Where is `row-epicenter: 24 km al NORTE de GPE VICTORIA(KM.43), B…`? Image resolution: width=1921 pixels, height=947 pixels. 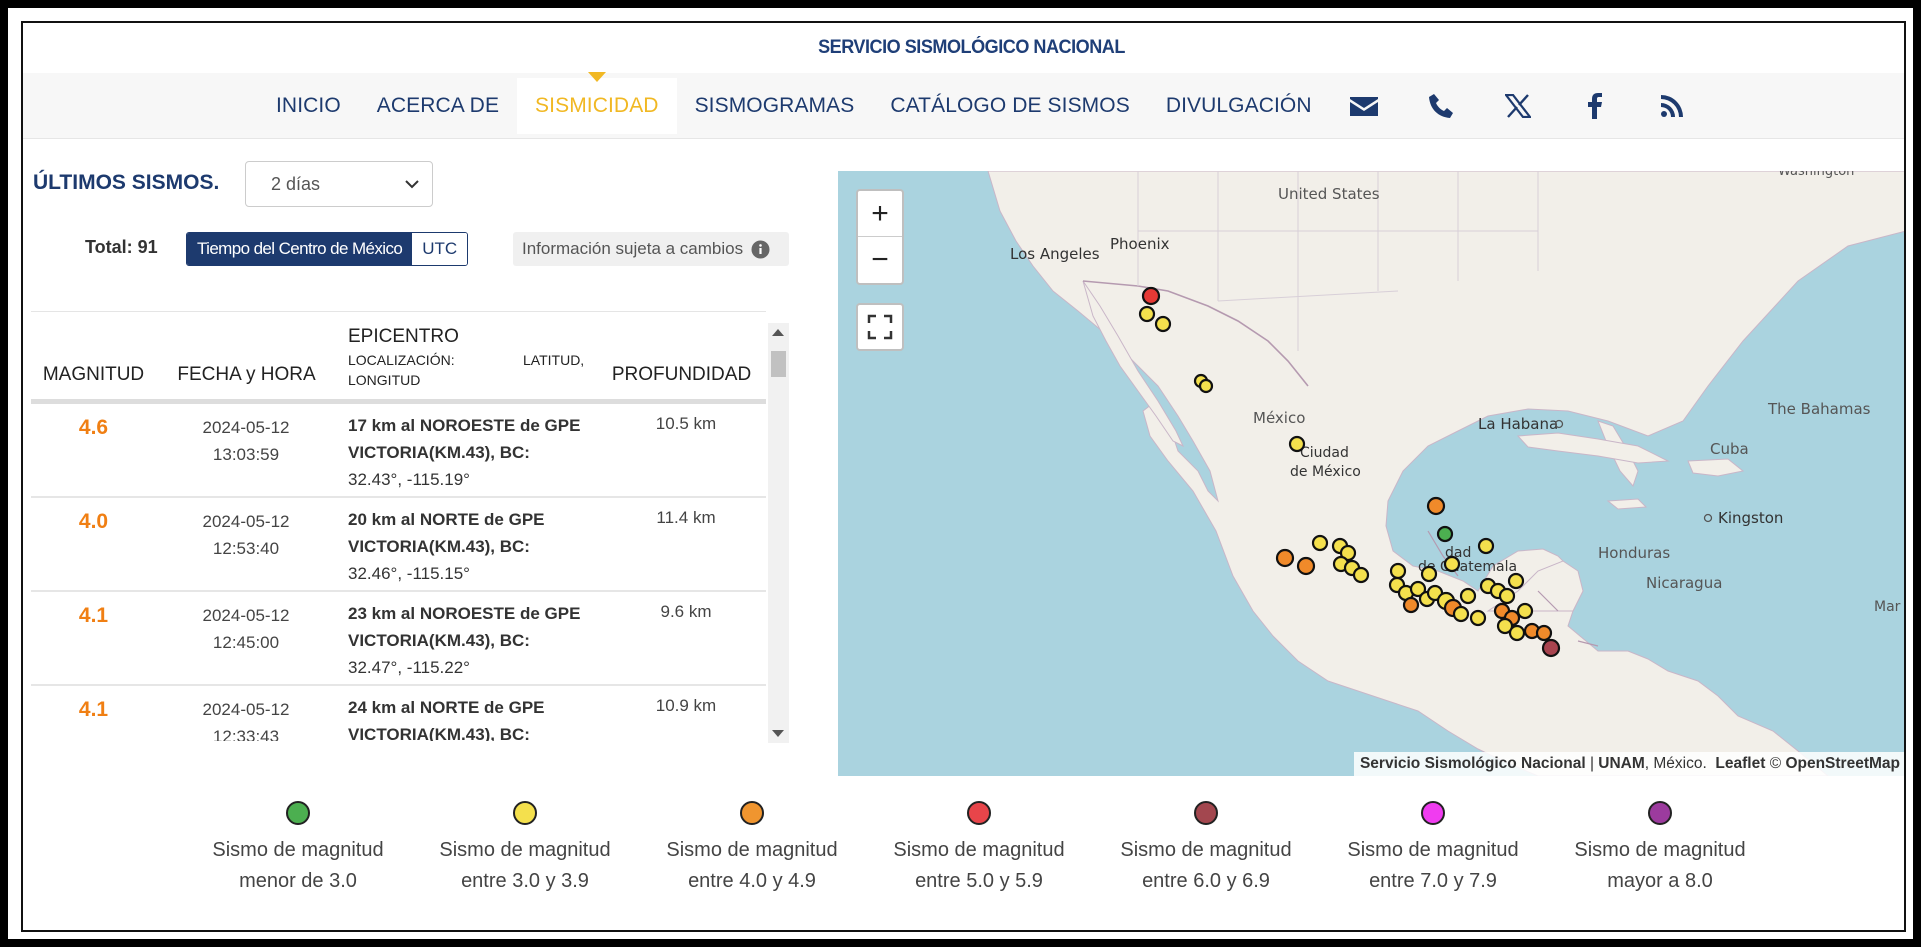
row-epicenter: 24 km al NORTE de GPE VICTORIA(KM.43), B… is located at coordinates (446, 719).